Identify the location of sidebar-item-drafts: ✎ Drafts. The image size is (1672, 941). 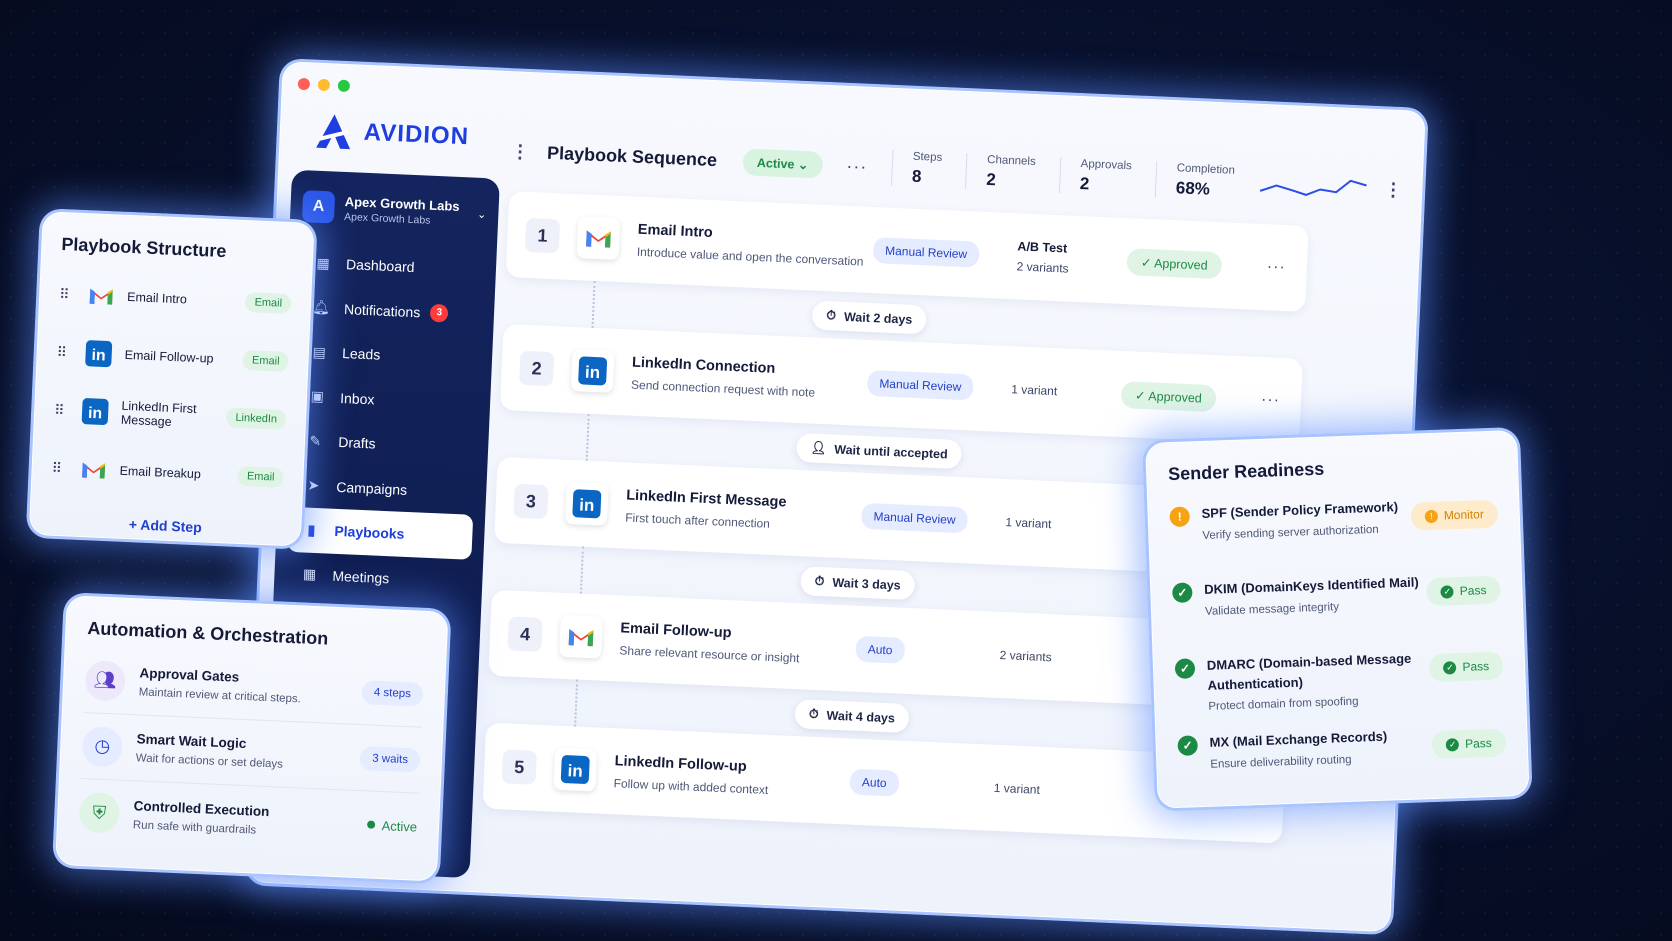
(384, 444).